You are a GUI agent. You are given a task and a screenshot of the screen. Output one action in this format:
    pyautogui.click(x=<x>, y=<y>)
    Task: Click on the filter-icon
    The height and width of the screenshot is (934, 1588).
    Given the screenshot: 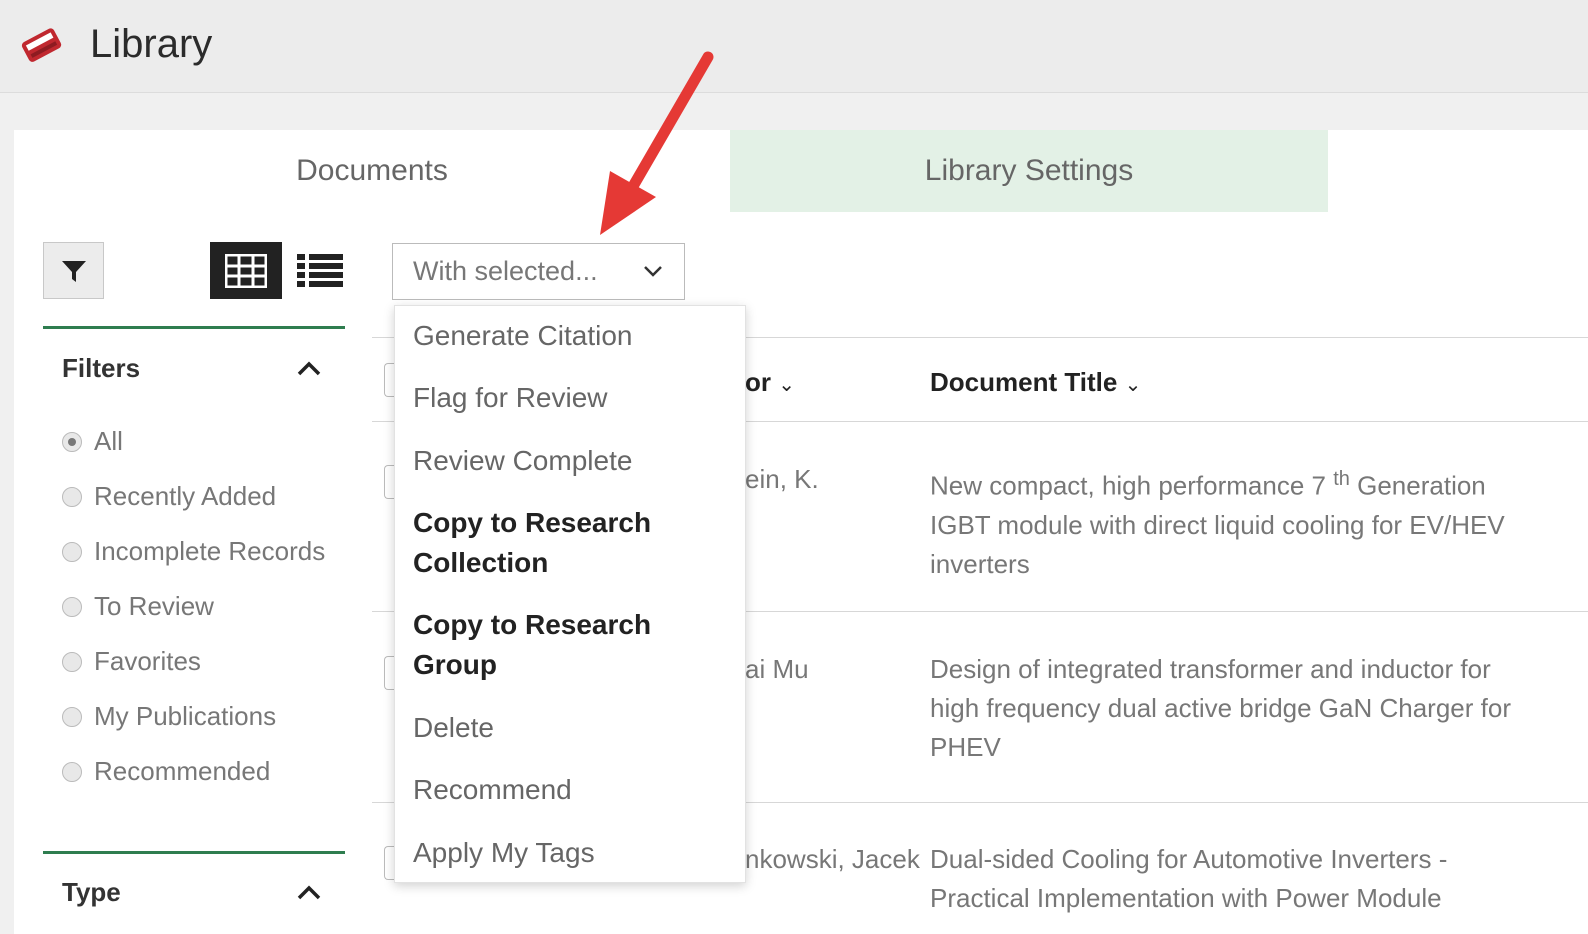 What is the action you would take?
    pyautogui.click(x=73, y=271)
    